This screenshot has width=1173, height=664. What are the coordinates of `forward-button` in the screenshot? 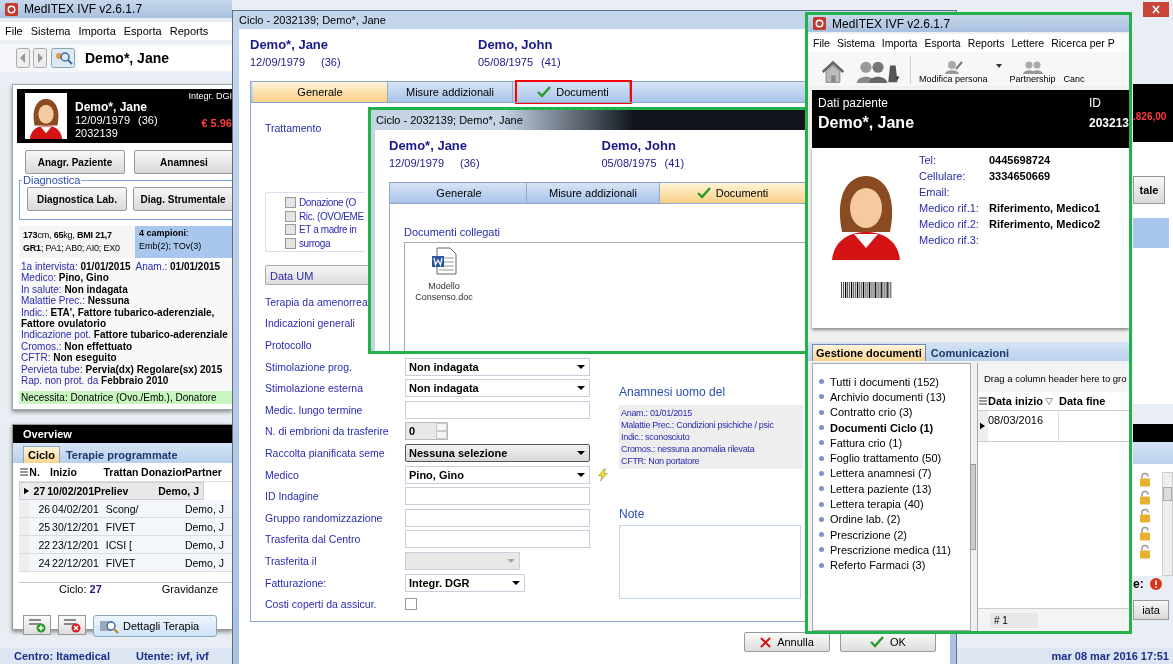 It's located at (40, 58).